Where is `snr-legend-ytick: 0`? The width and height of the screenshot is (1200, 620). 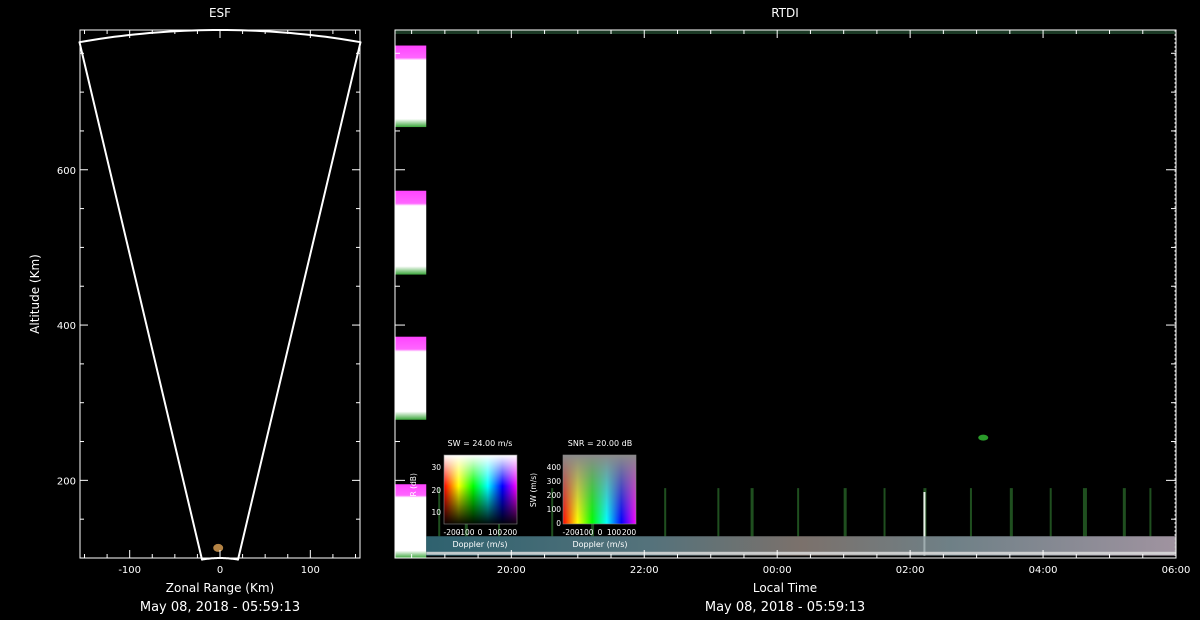 snr-legend-ytick: 0 is located at coordinates (558, 523).